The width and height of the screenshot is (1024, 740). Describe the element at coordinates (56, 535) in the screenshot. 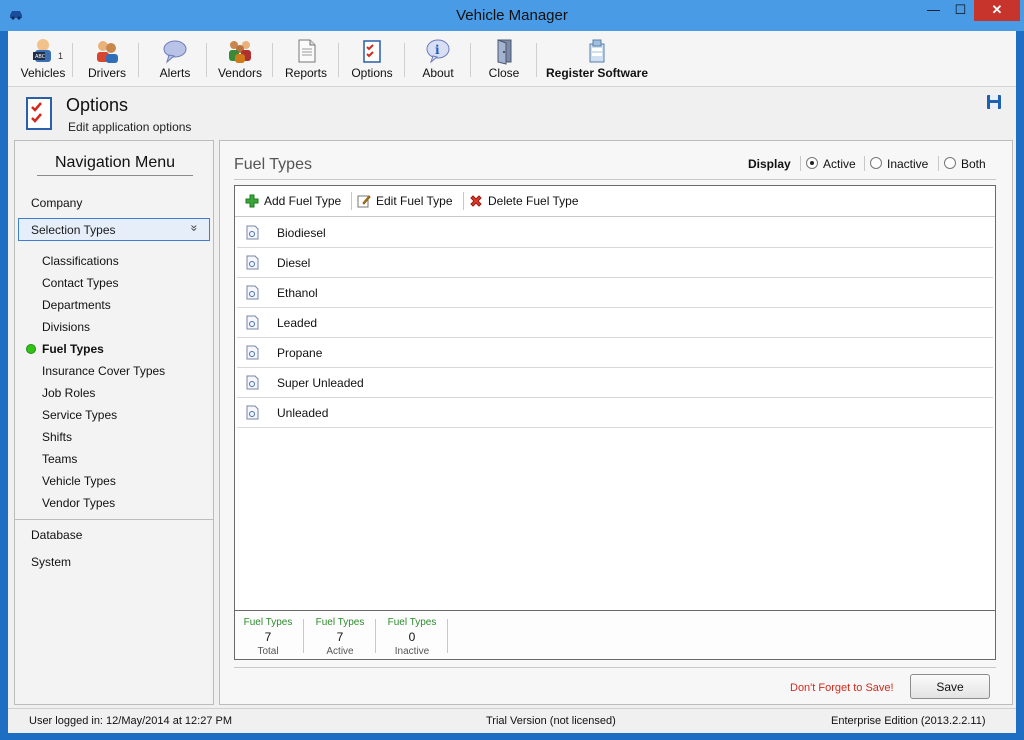

I see `nav-item-database: Database` at that location.